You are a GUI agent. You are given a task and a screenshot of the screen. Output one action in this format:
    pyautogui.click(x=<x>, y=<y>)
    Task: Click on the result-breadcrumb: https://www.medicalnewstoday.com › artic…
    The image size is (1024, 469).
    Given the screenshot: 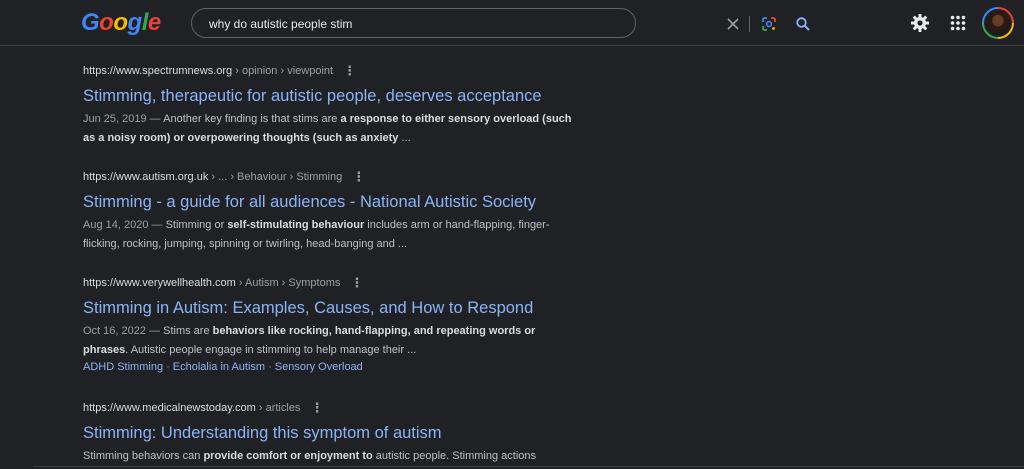 What is the action you would take?
    pyautogui.click(x=333, y=408)
    